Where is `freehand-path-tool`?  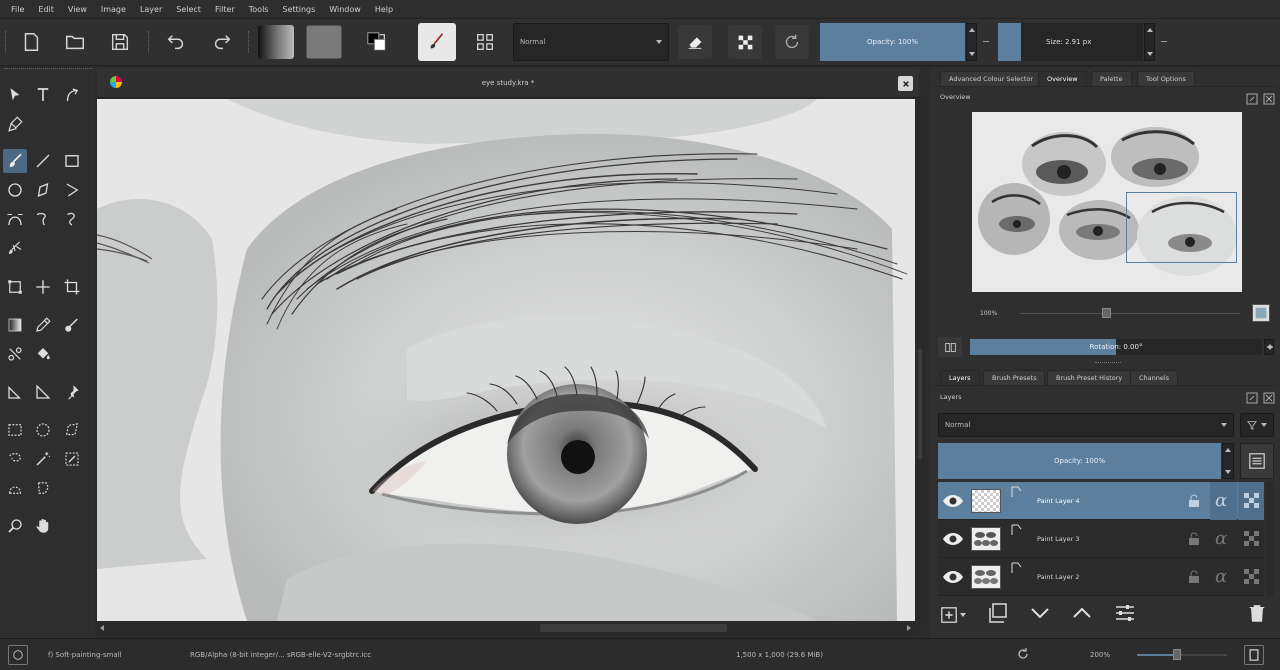
freehand-path-tool is located at coordinates (43, 219).